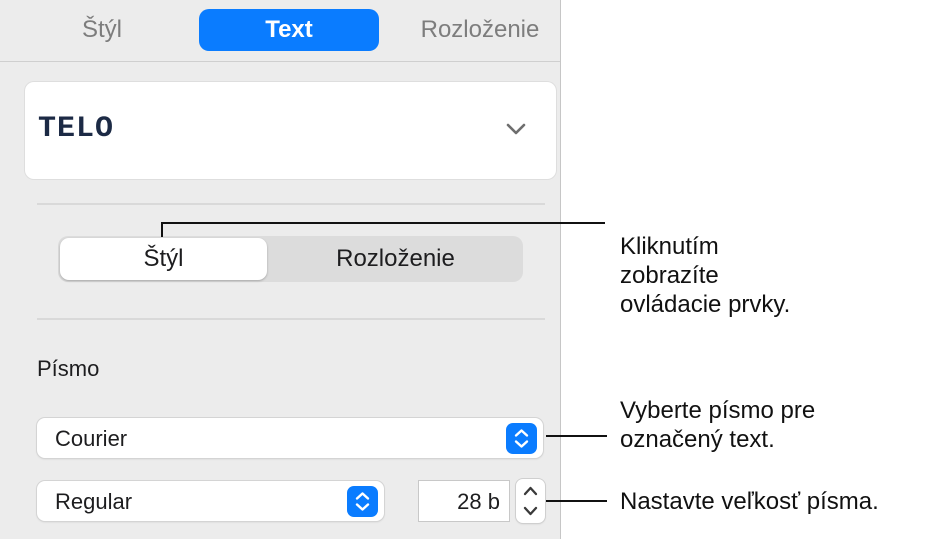  I want to click on callout-line-style, so click(383, 229).